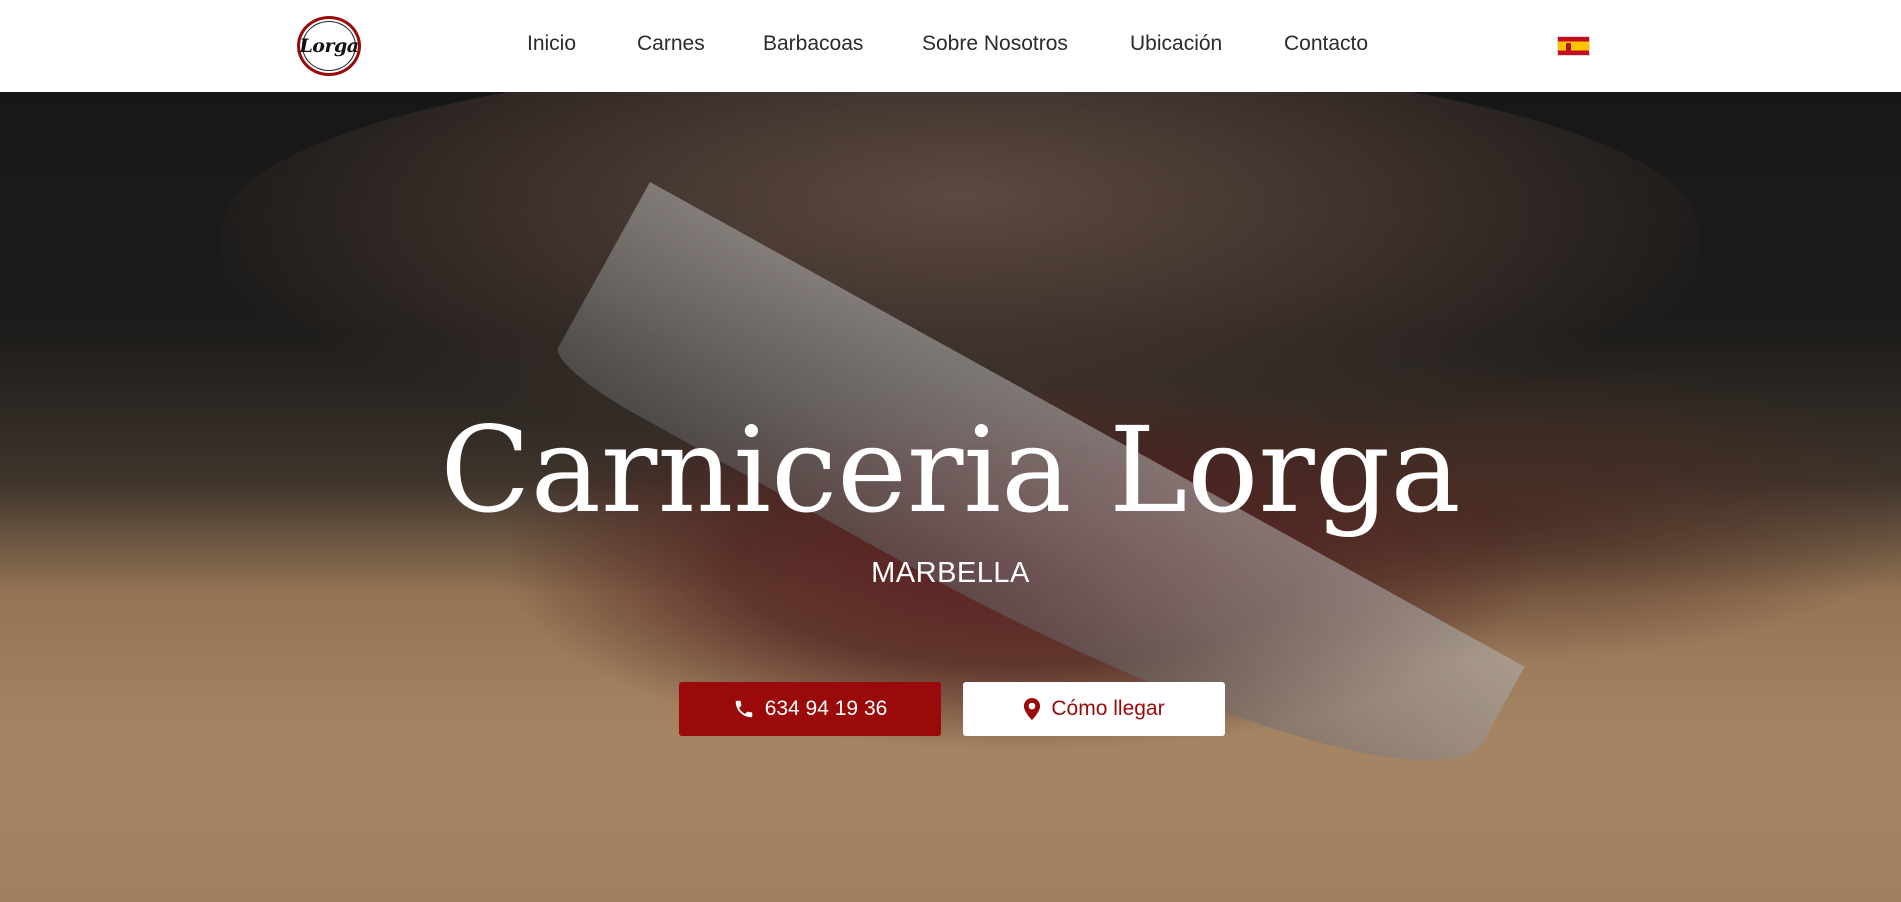  I want to click on phone-icon, so click(744, 709).